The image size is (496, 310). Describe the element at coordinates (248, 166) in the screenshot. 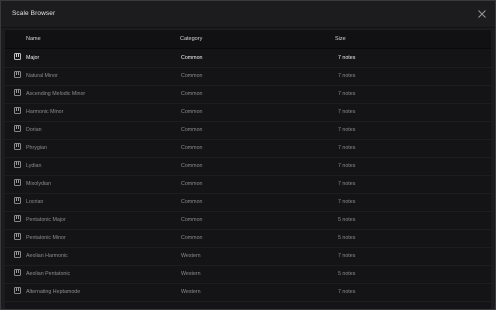

I see `table-row: Lydian Common 7 notes` at that location.